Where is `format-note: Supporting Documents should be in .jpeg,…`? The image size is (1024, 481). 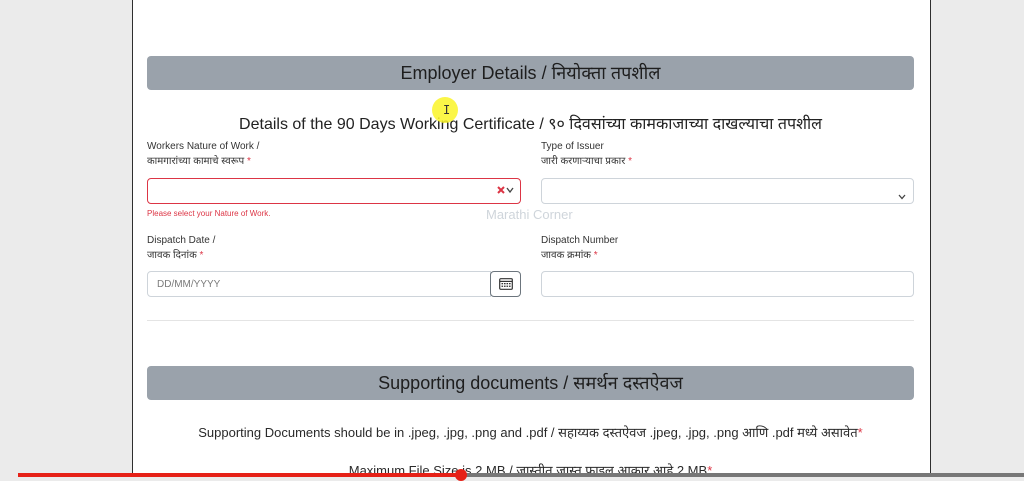 format-note: Supporting Documents should be in .jpeg,… is located at coordinates (530, 432).